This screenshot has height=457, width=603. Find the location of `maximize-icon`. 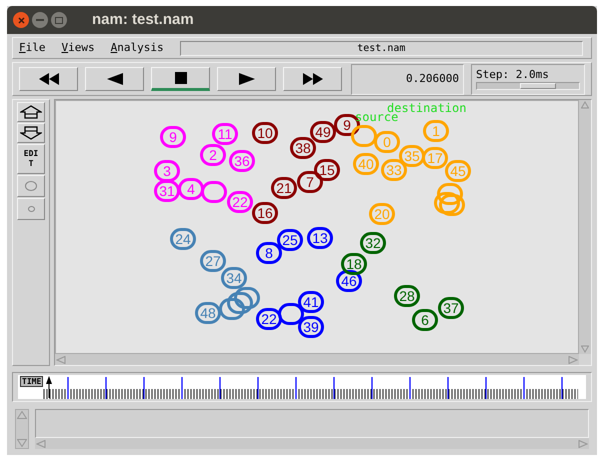

maximize-icon is located at coordinates (59, 20).